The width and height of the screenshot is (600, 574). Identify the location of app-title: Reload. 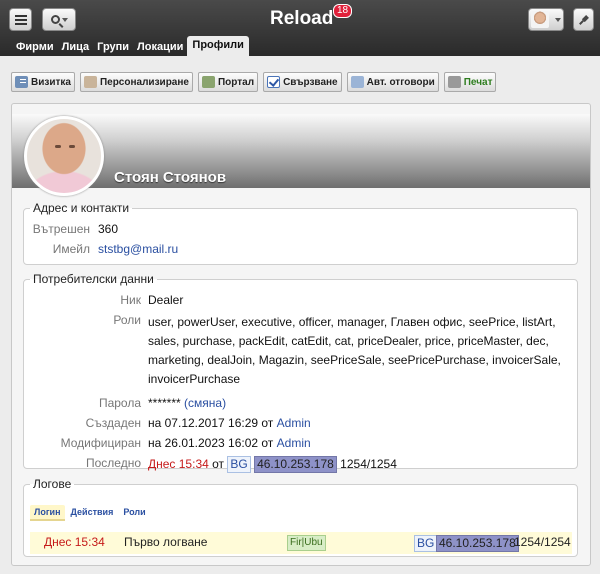
(301, 19).